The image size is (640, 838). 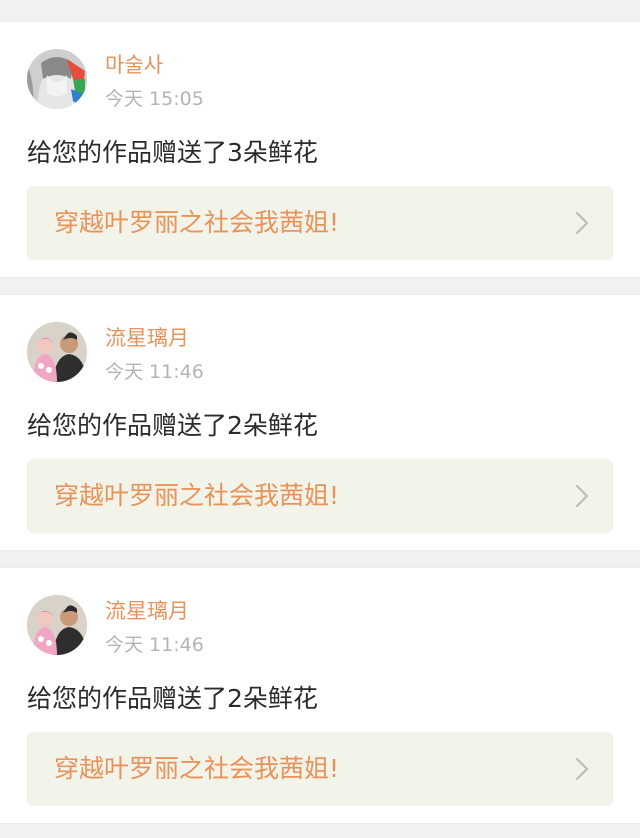 What do you see at coordinates (172, 152) in the screenshot?
I see `gift-message: 给您的作品赠送了3朵鲜花` at bounding box center [172, 152].